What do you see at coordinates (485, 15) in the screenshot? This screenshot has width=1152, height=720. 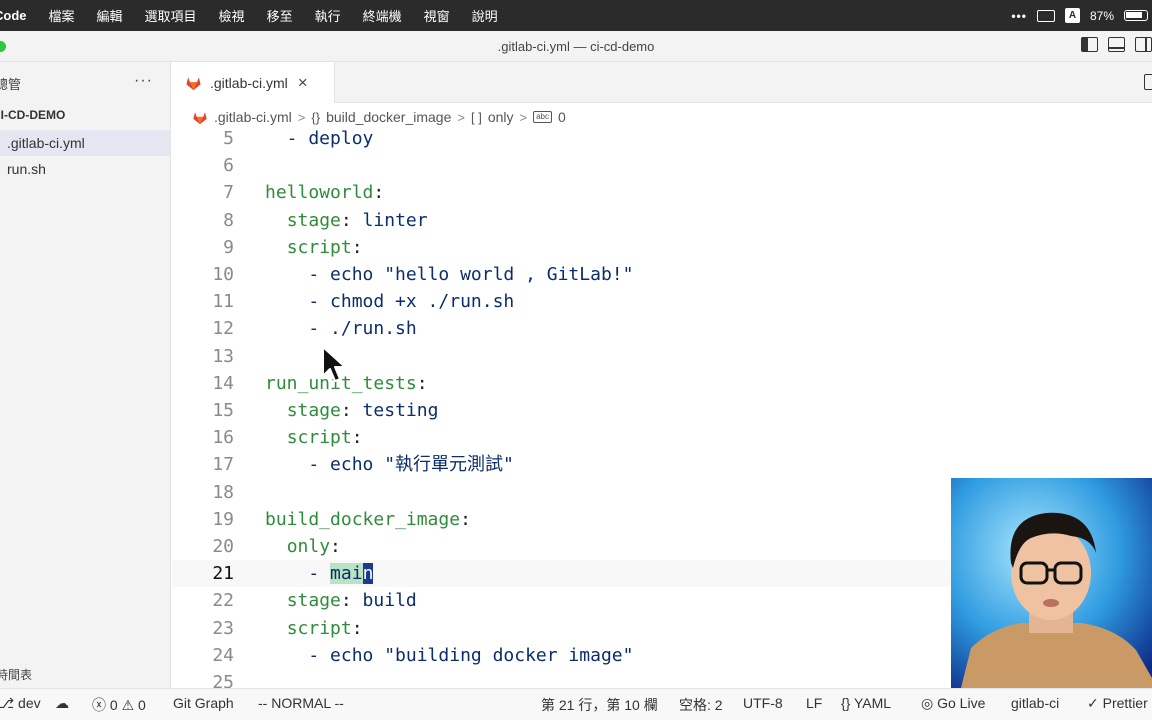 I see `menu-item: 說明` at bounding box center [485, 15].